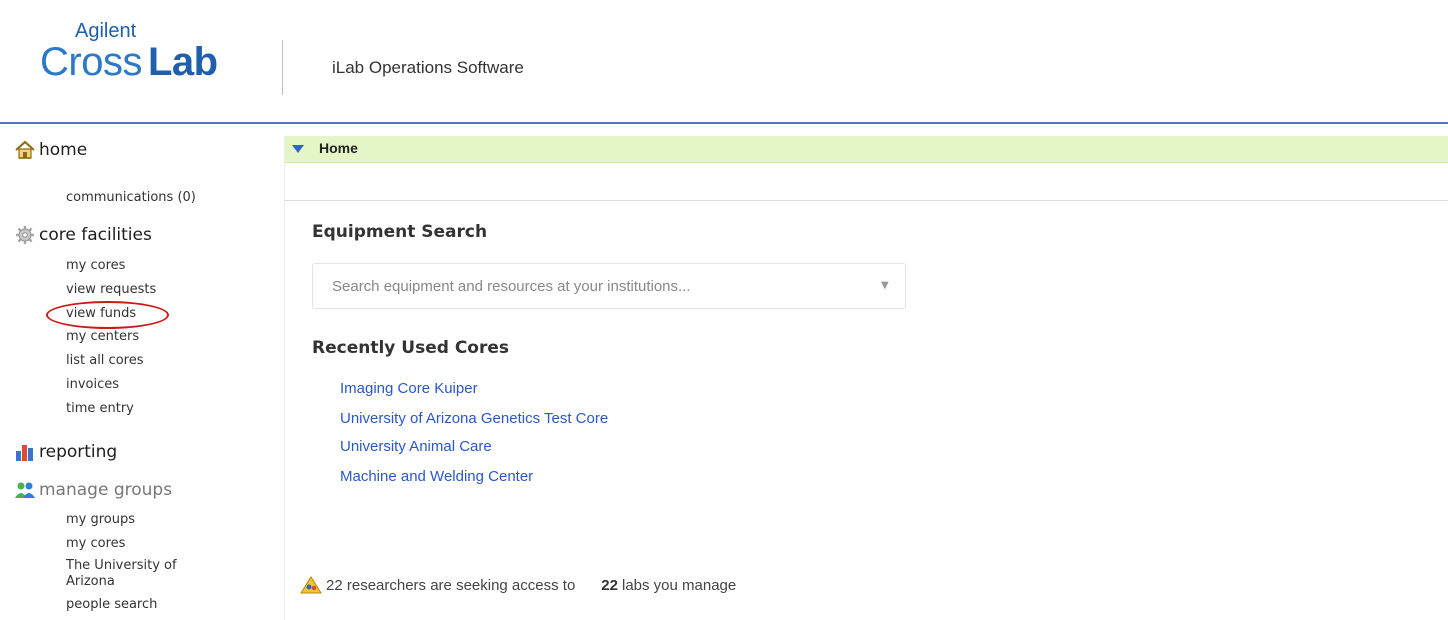  Describe the element at coordinates (885, 285) in the screenshot. I see `chevron-down-icon: ▼` at that location.